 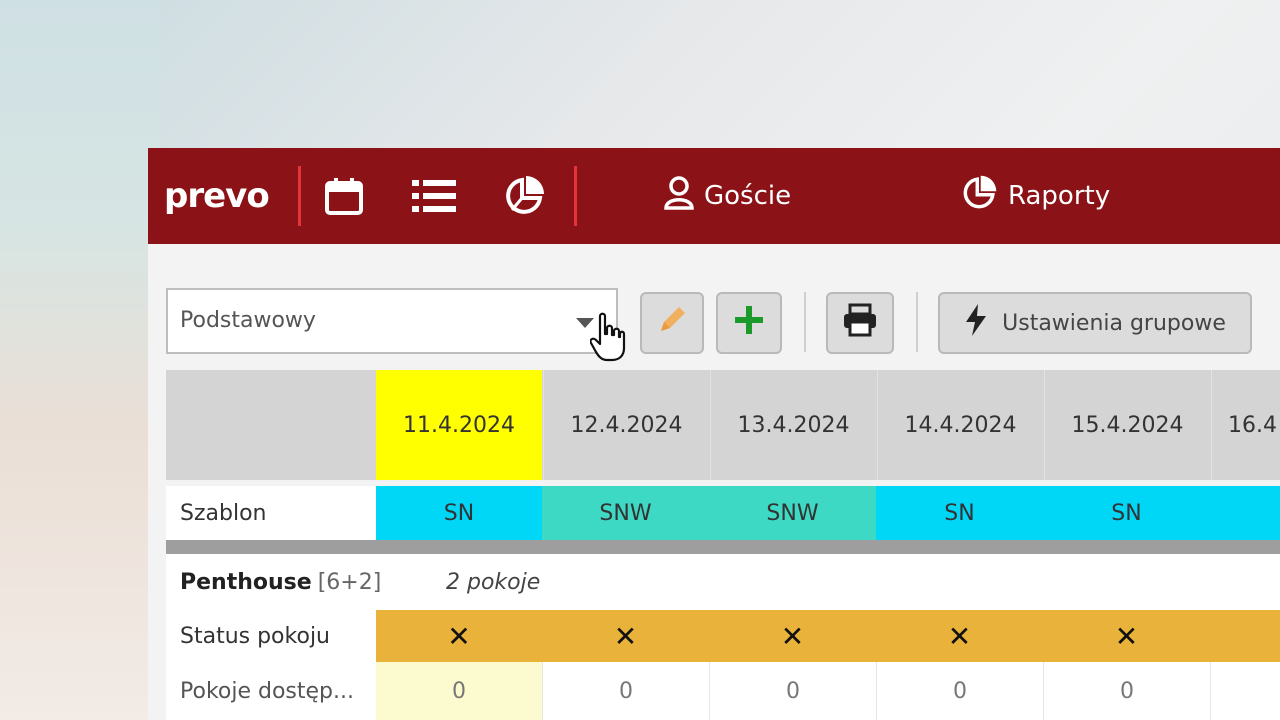 What do you see at coordinates (960, 425) in the screenshot?
I see `date-header: 14.4.2024` at bounding box center [960, 425].